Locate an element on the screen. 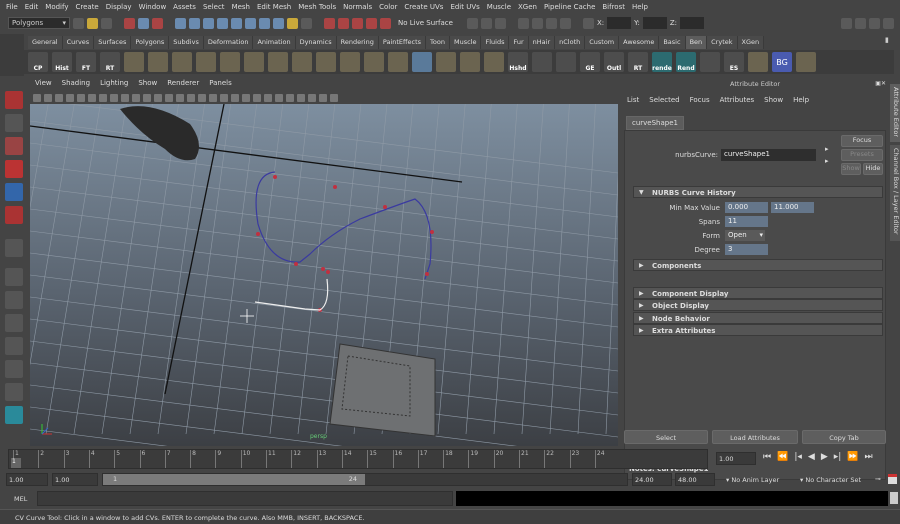  insert-edge-loop-icon is located at coordinates (302, 62).